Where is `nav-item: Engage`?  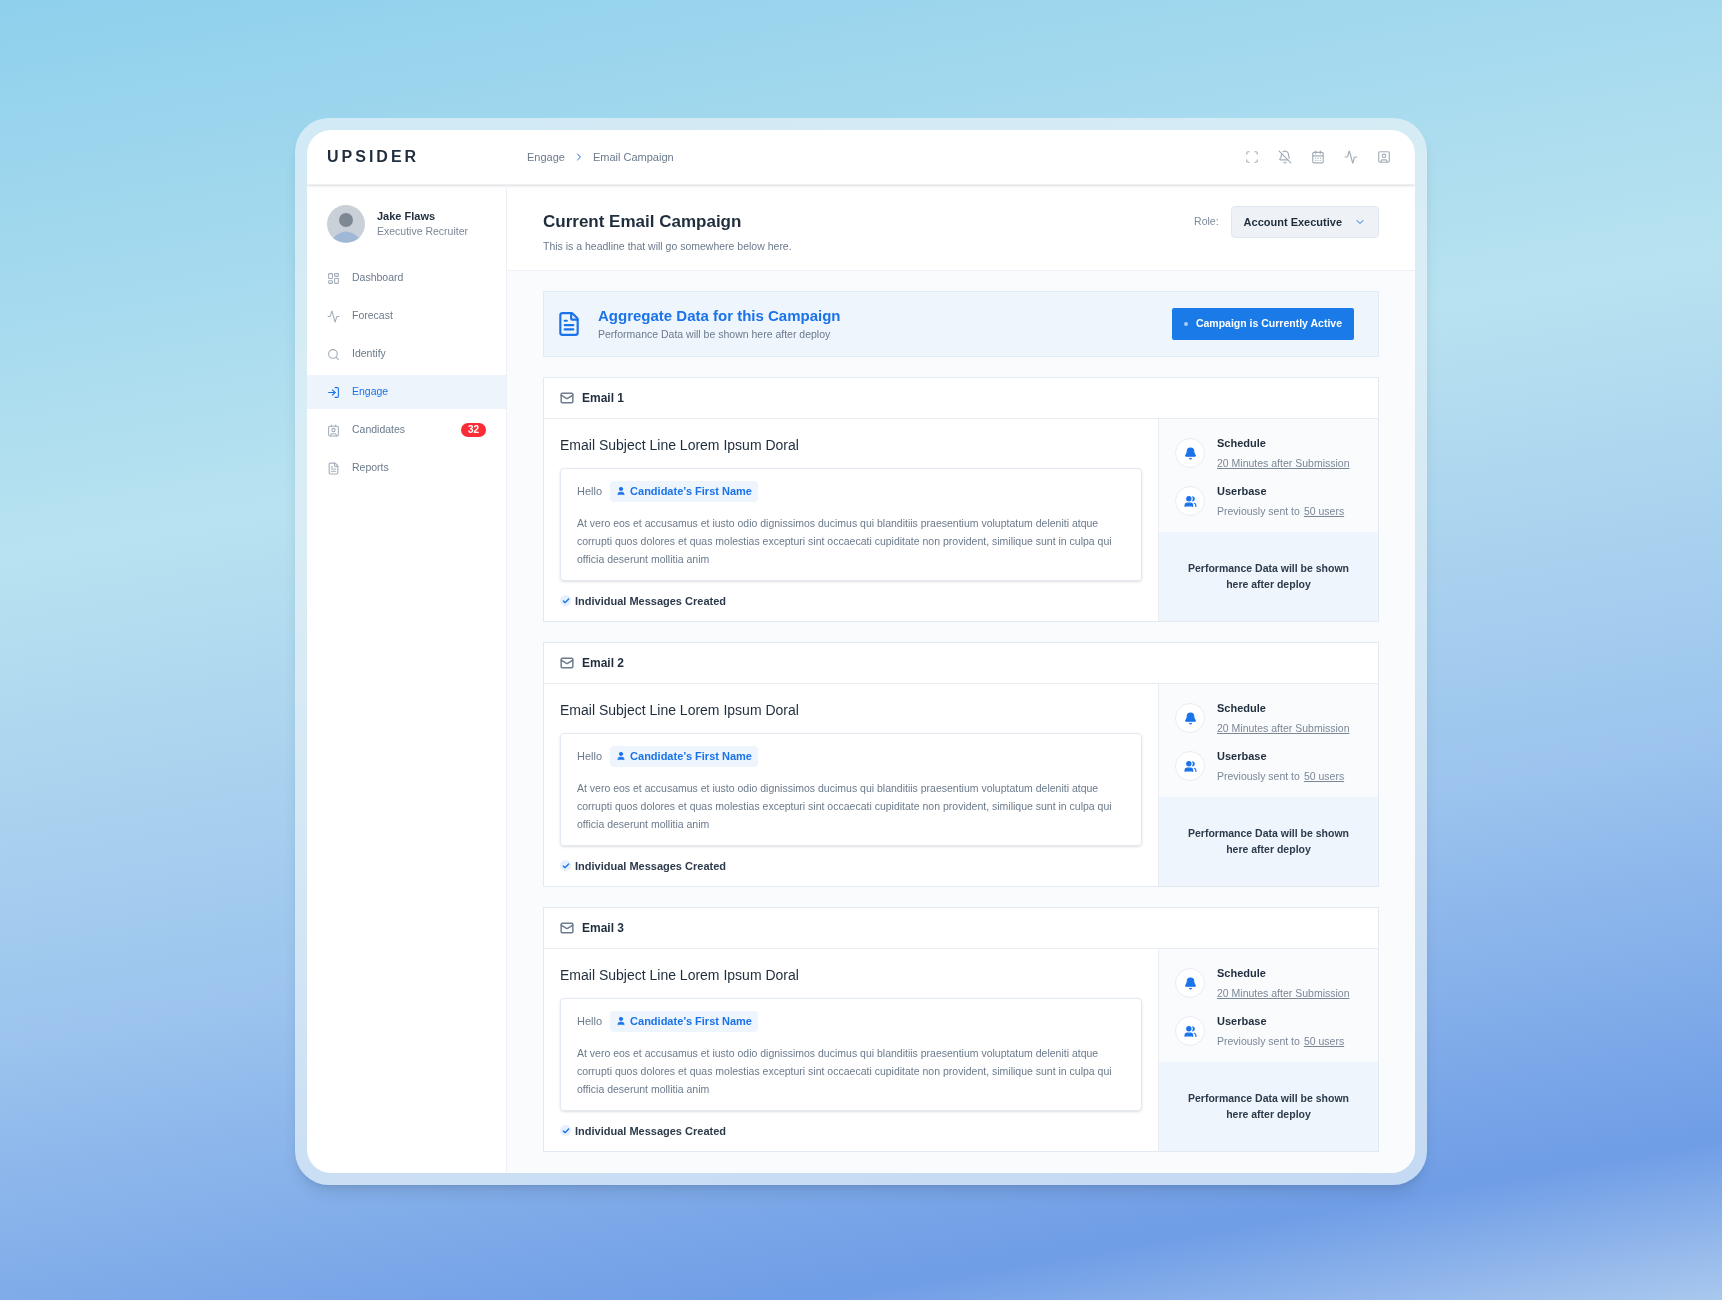 nav-item: Engage is located at coordinates (406, 392).